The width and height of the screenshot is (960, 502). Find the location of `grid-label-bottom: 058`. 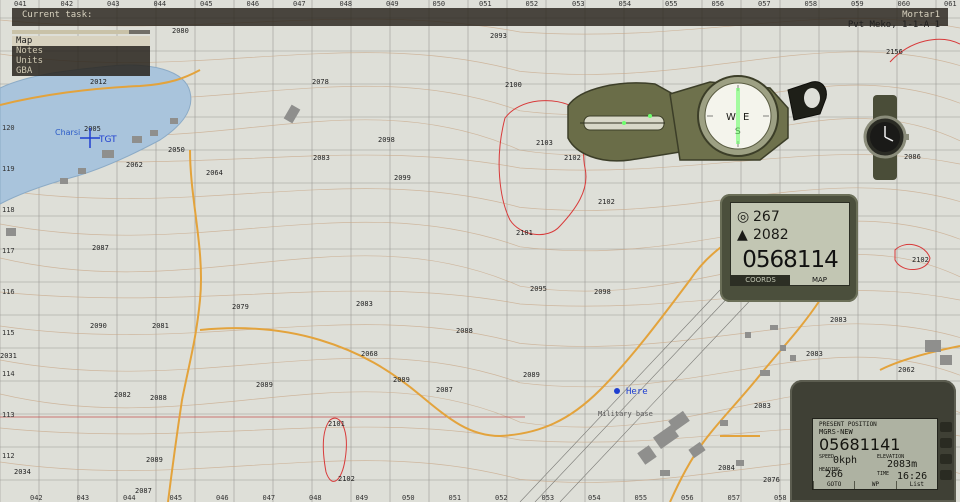

grid-label-bottom: 058 is located at coordinates (780, 498).